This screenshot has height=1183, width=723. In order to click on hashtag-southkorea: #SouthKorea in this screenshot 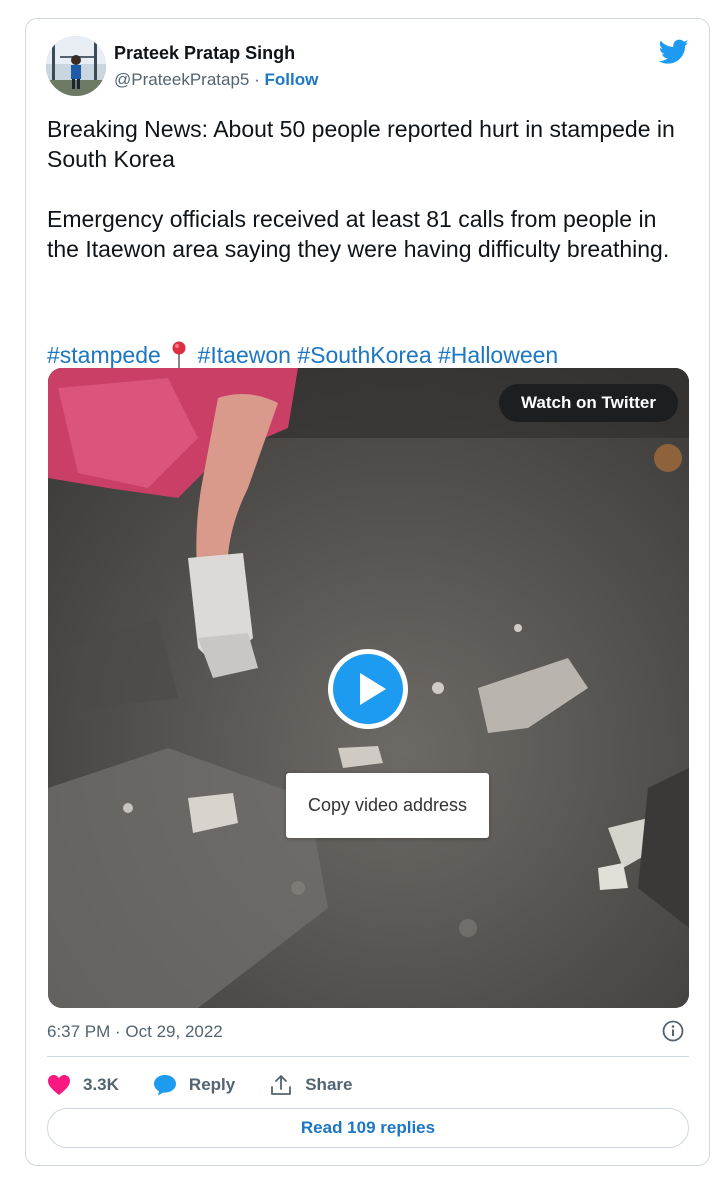, I will do `click(364, 355)`.